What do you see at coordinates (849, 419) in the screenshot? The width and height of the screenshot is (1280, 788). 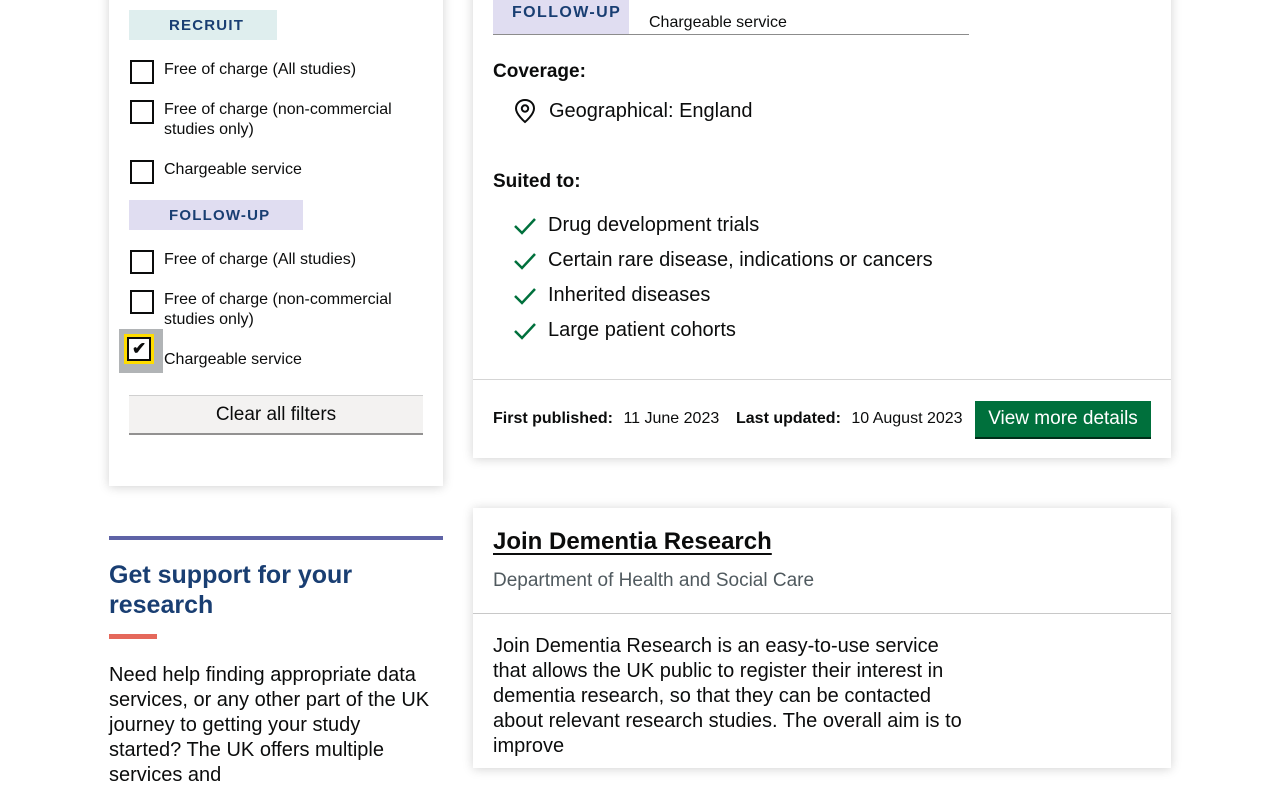 I see `last-updated: Last updated: 10 August 2023` at bounding box center [849, 419].